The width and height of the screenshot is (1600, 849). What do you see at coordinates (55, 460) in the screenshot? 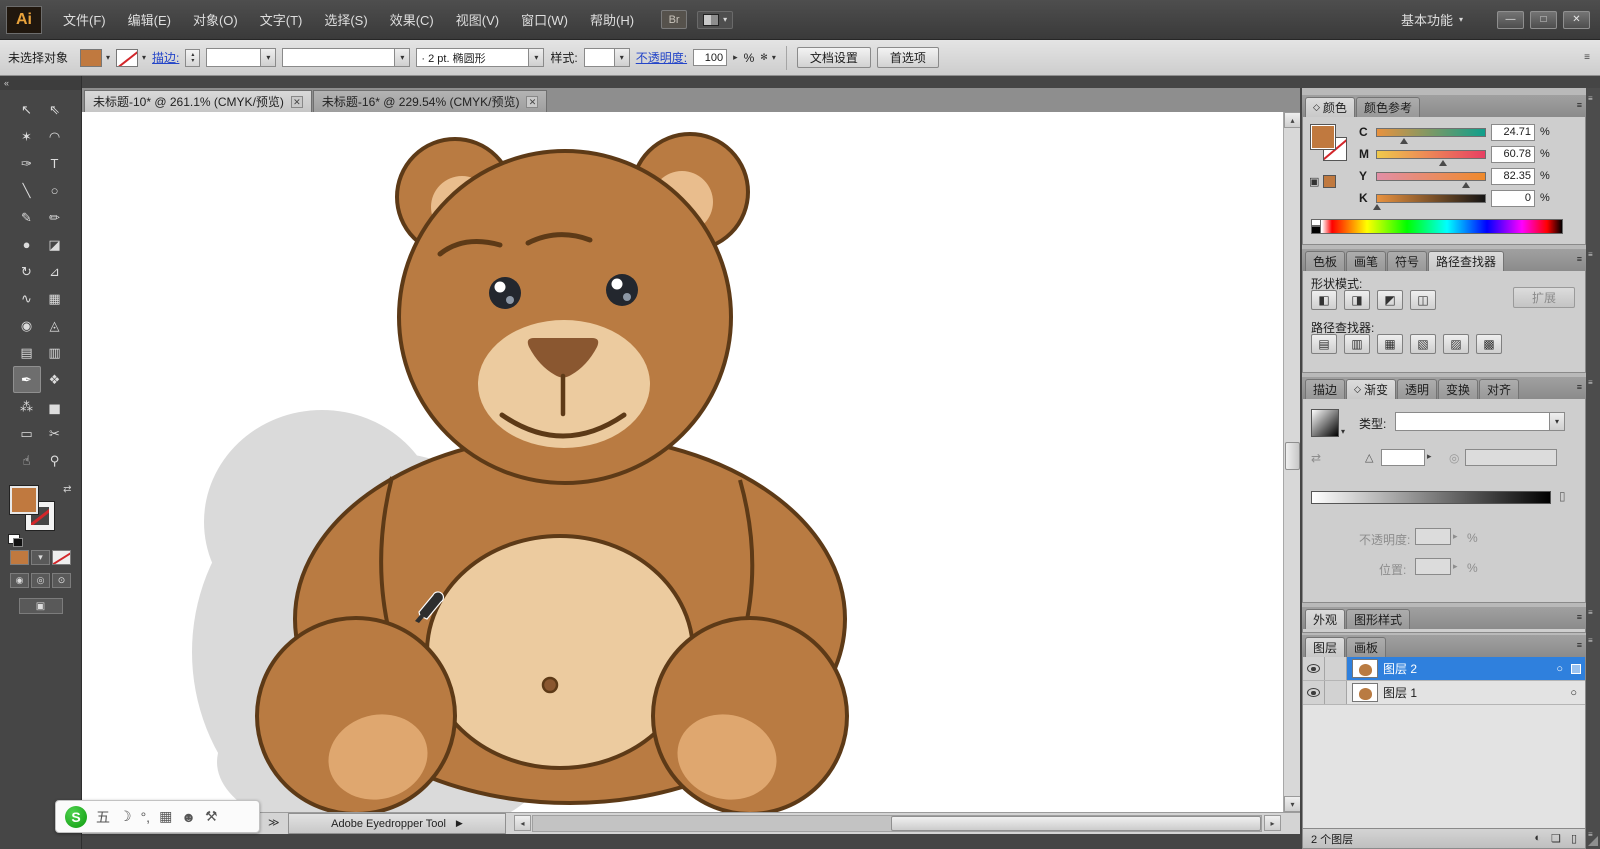
I see `zoom-tool: ⚲` at bounding box center [55, 460].